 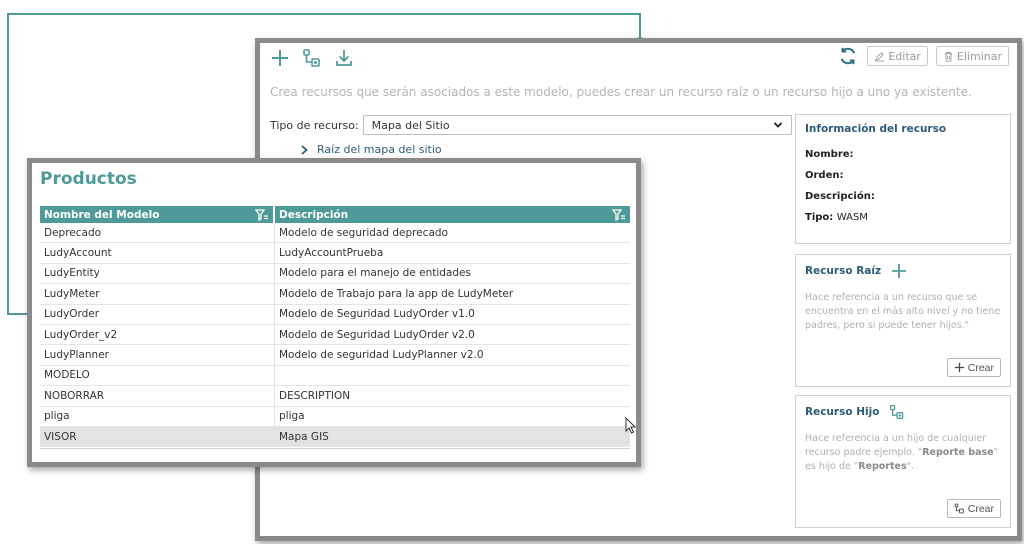 What do you see at coordinates (157, 314) in the screenshot?
I see `cell-model-name: LudyOrder` at bounding box center [157, 314].